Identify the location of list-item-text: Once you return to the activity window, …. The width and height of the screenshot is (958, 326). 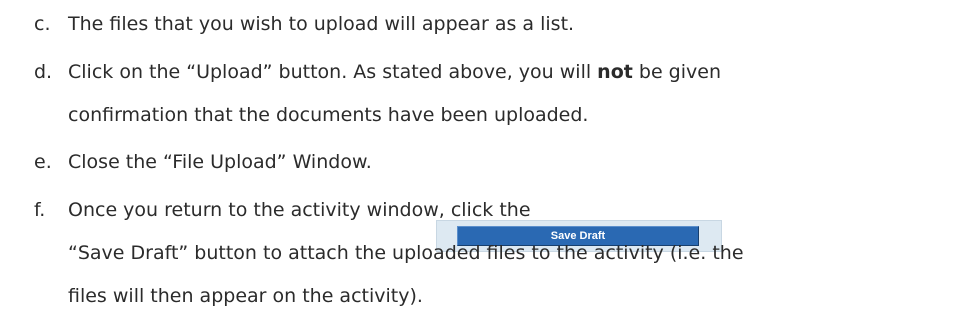
(299, 210).